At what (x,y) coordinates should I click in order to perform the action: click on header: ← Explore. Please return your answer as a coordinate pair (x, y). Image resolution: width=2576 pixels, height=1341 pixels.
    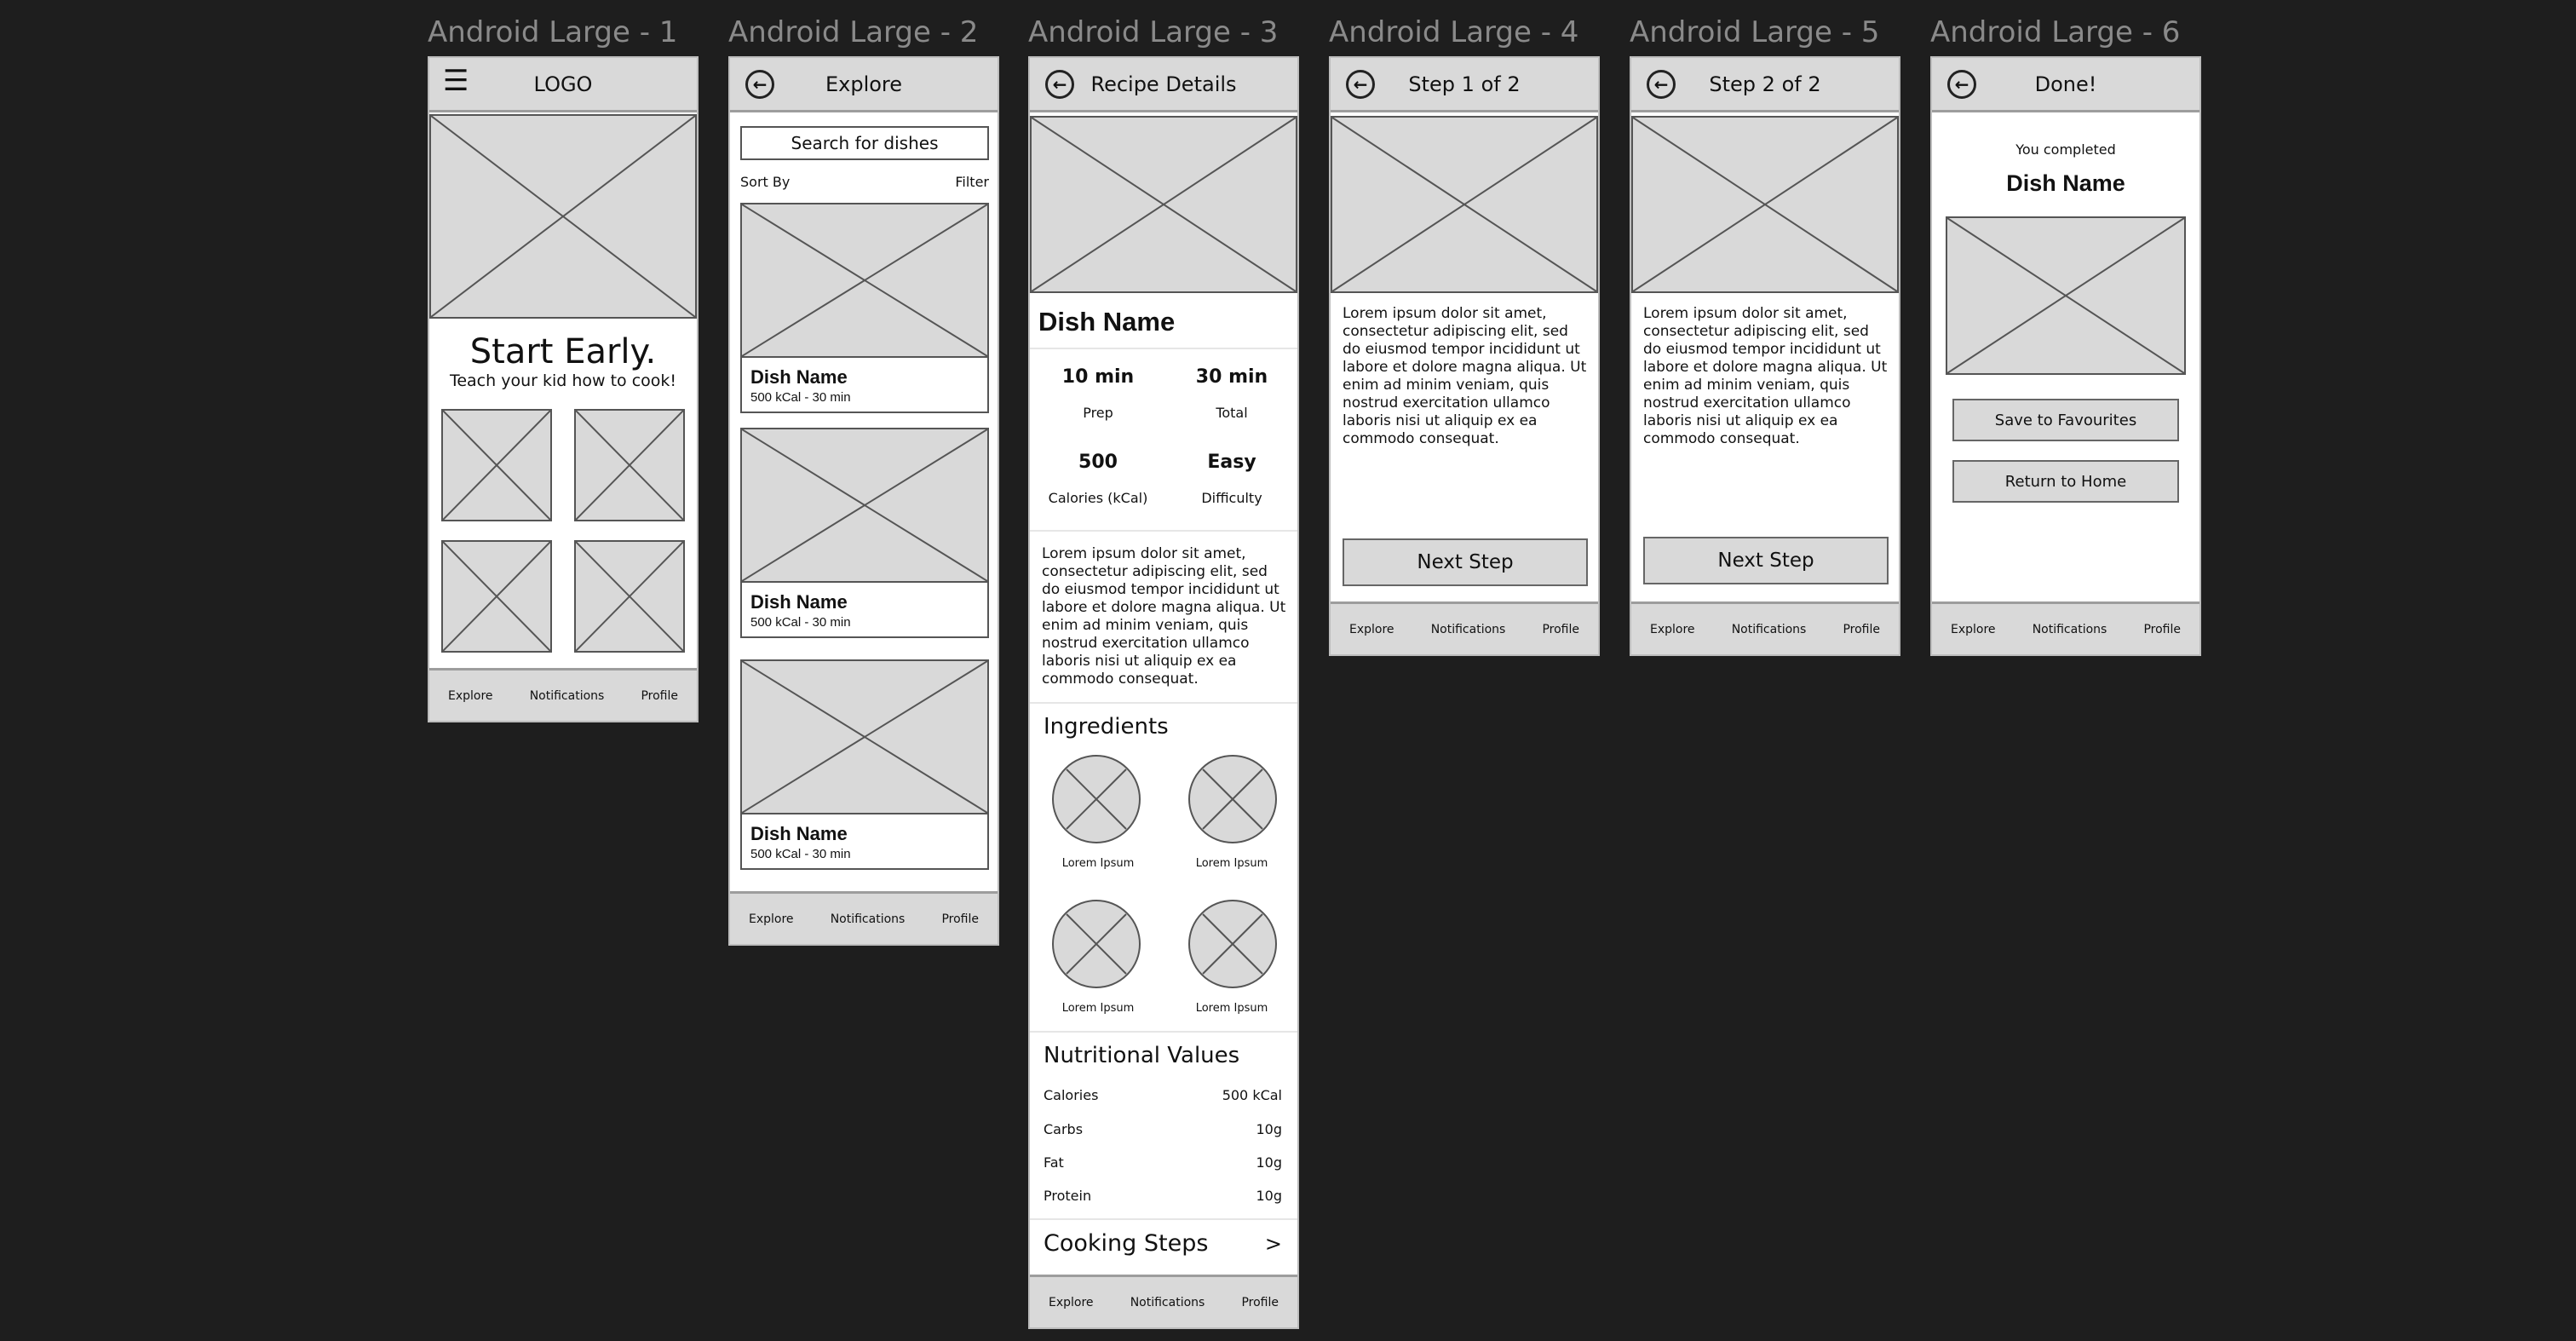
    Looking at the image, I should click on (864, 85).